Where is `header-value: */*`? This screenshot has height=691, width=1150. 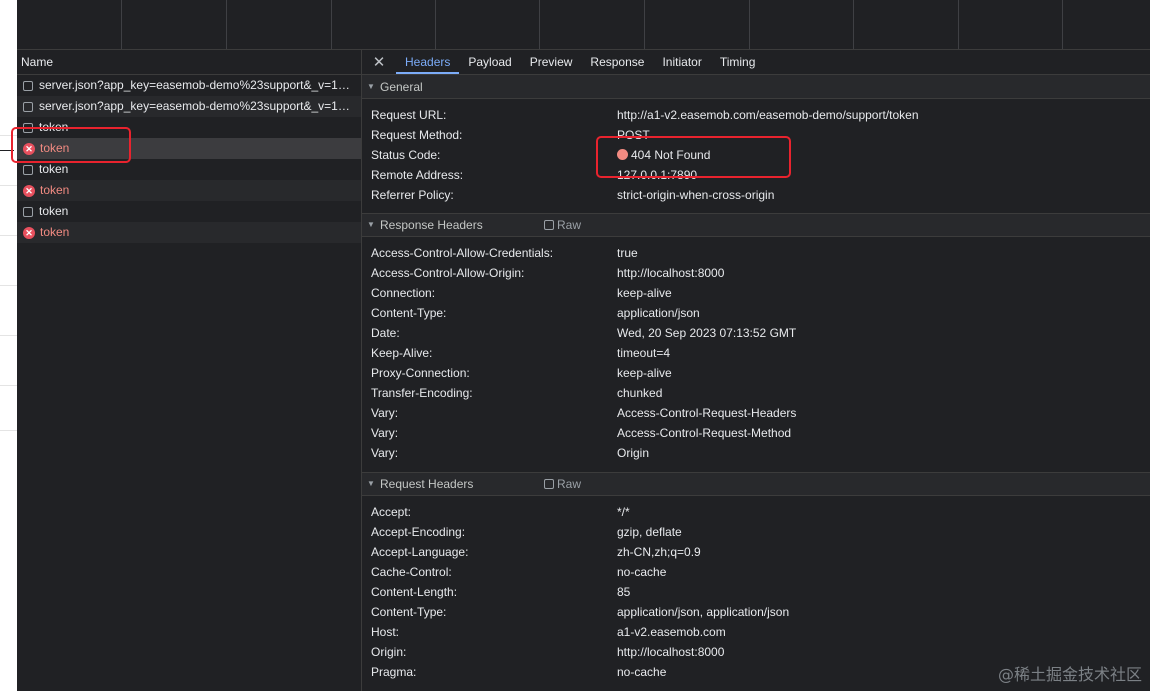
header-value: */* is located at coordinates (623, 512).